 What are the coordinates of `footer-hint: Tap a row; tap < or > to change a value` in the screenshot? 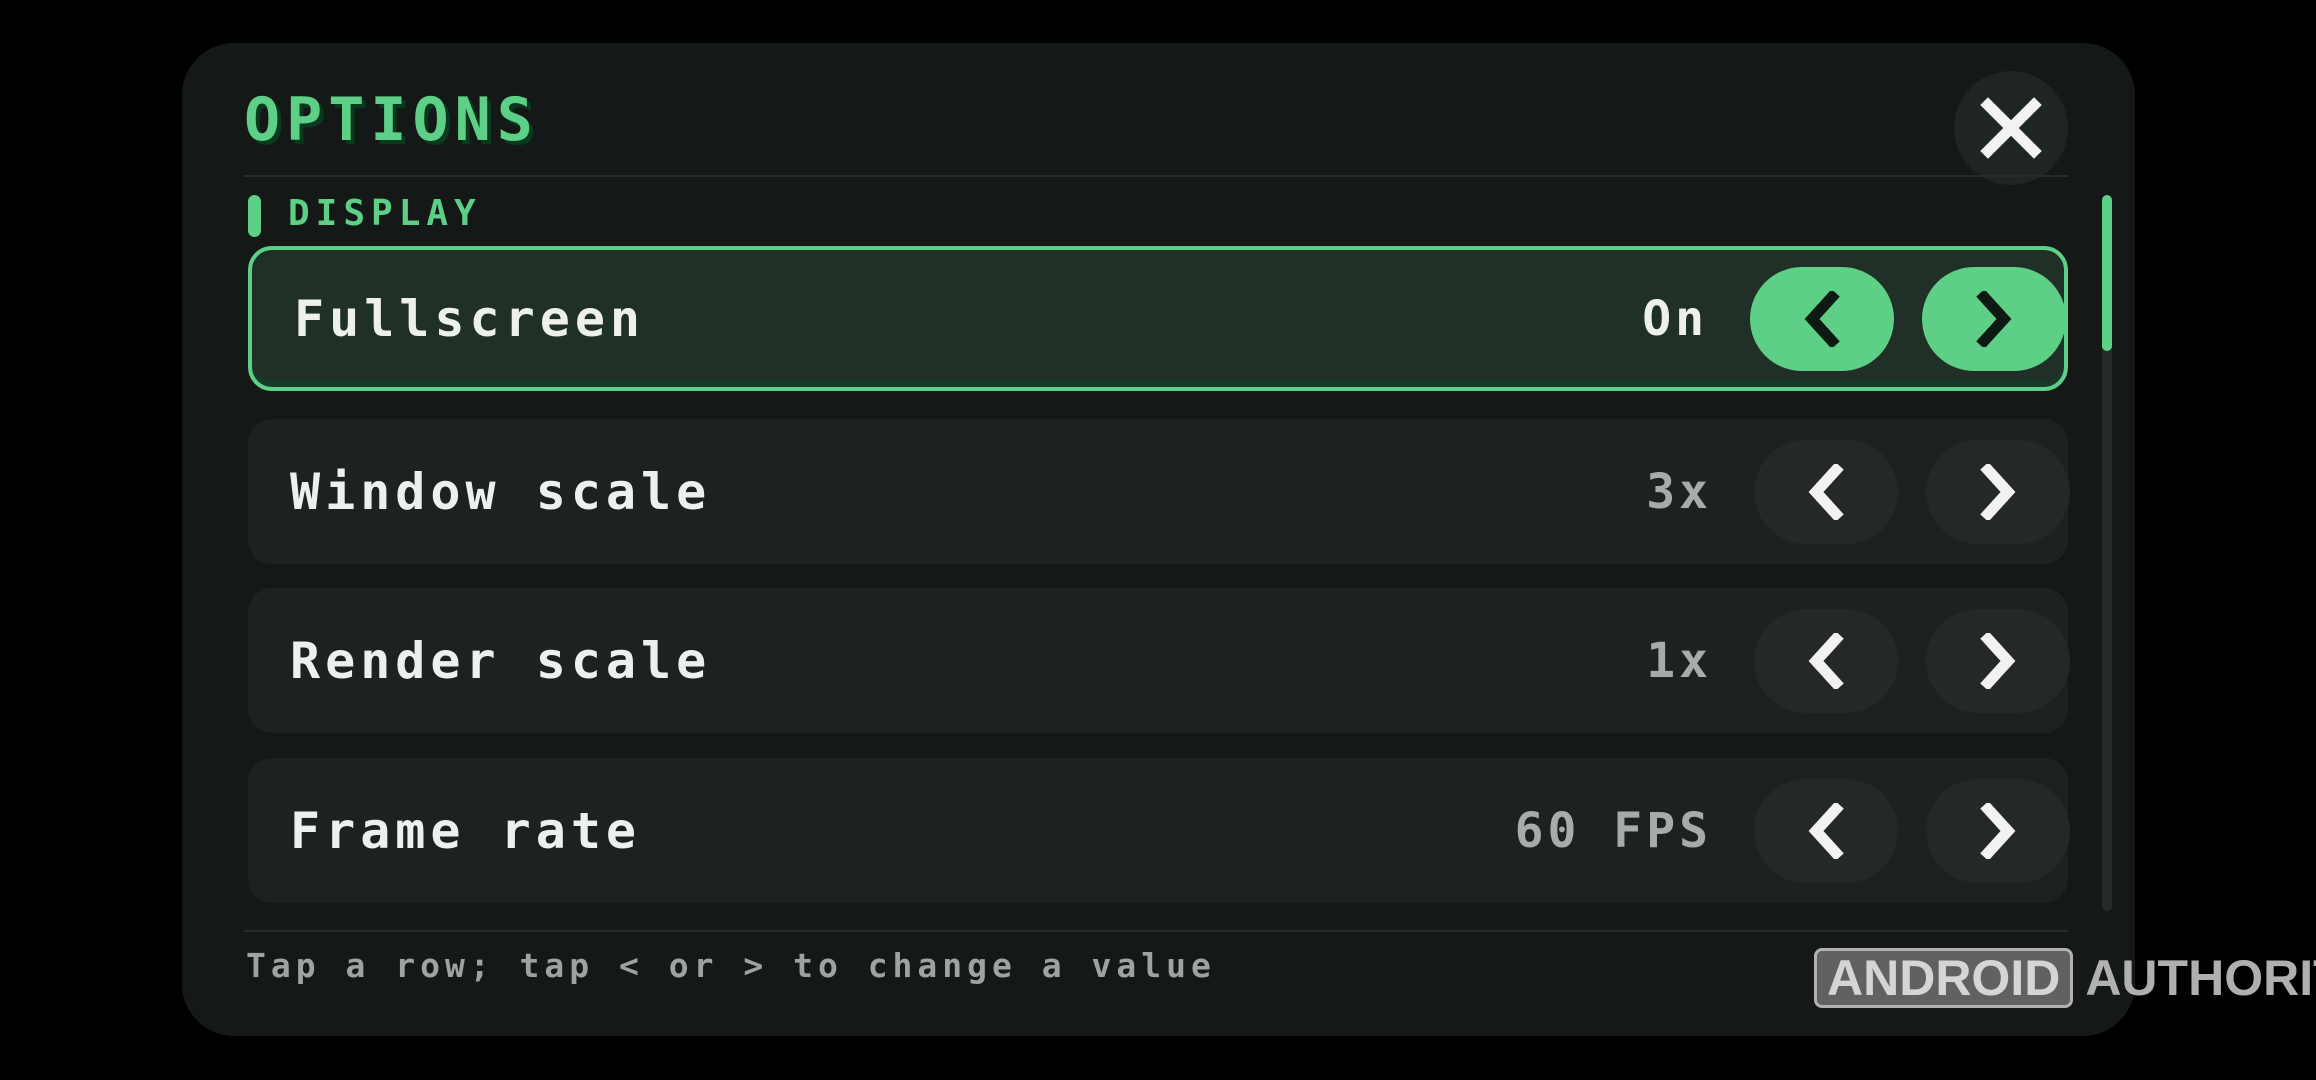 It's located at (731, 965).